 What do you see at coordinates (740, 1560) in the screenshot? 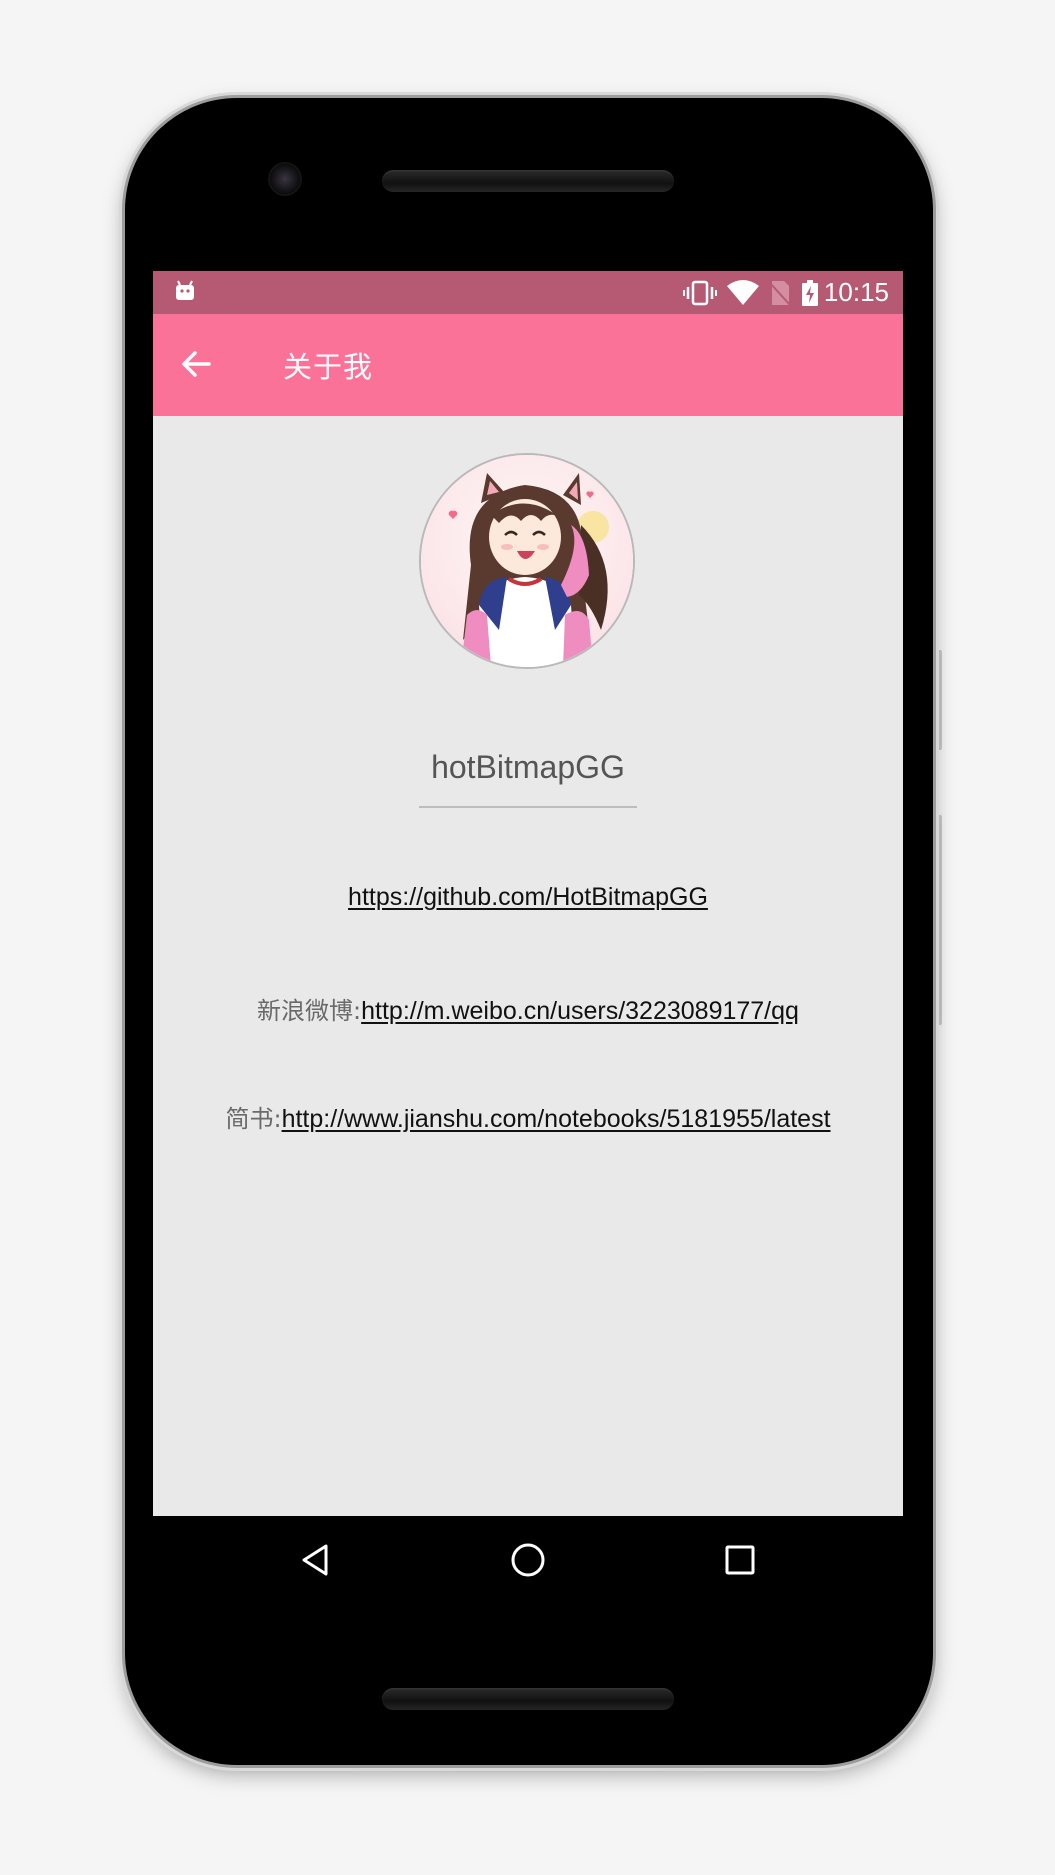
I see `recents-square-icon` at bounding box center [740, 1560].